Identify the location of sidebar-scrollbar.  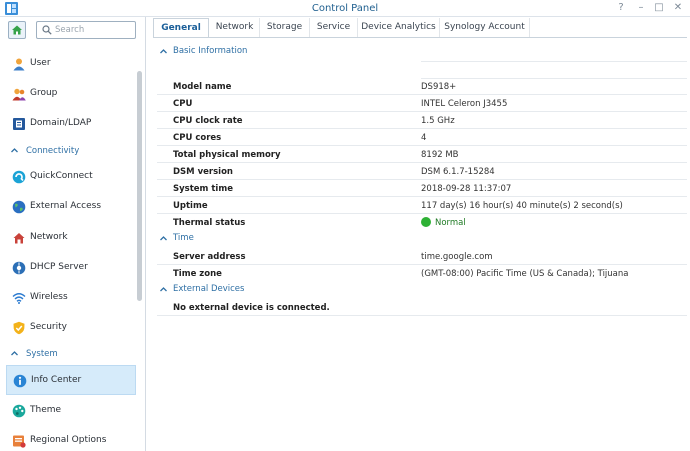
(139, 186).